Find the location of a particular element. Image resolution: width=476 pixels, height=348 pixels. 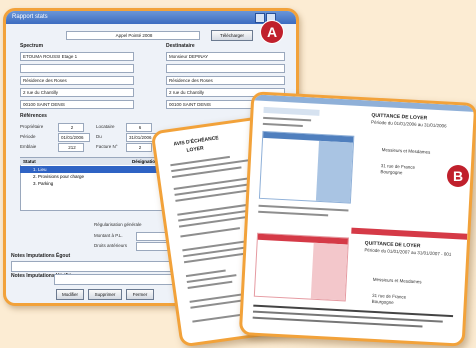

red-amount-table is located at coordinates (301, 267).